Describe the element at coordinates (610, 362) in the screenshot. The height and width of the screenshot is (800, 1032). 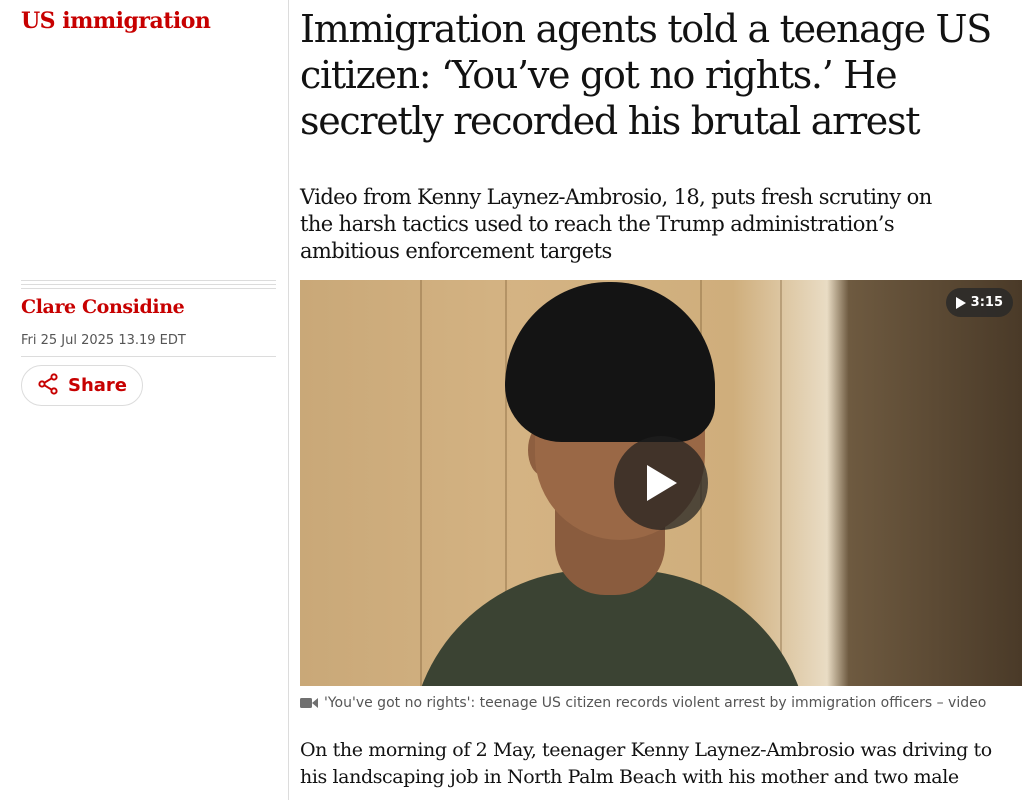
I see `video-thumbnail-person` at that location.